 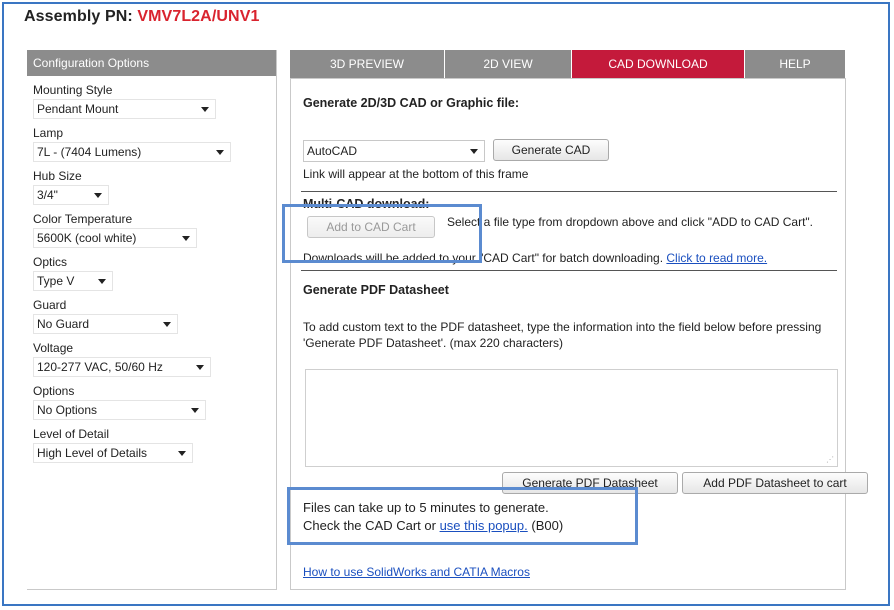 What do you see at coordinates (89, 152) in the screenshot?
I see `select-value: 7L - (7404 Lumens)` at bounding box center [89, 152].